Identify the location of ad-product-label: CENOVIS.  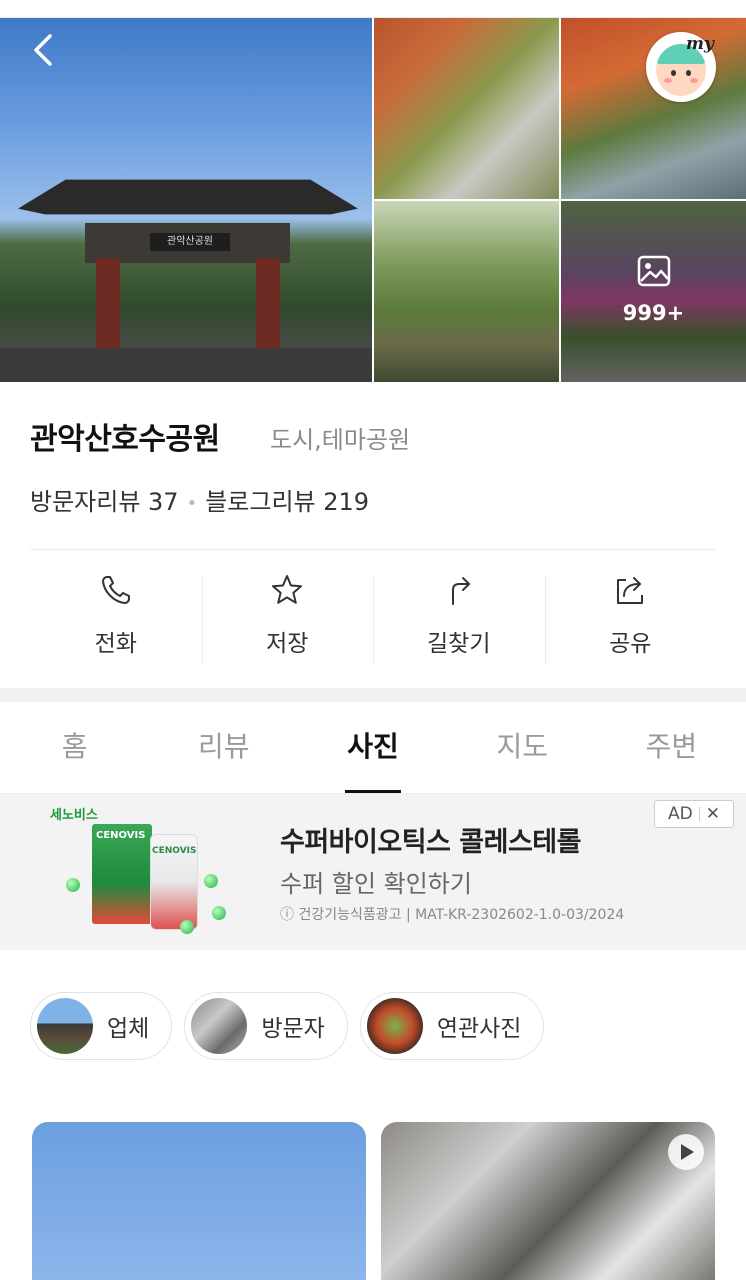
(121, 835).